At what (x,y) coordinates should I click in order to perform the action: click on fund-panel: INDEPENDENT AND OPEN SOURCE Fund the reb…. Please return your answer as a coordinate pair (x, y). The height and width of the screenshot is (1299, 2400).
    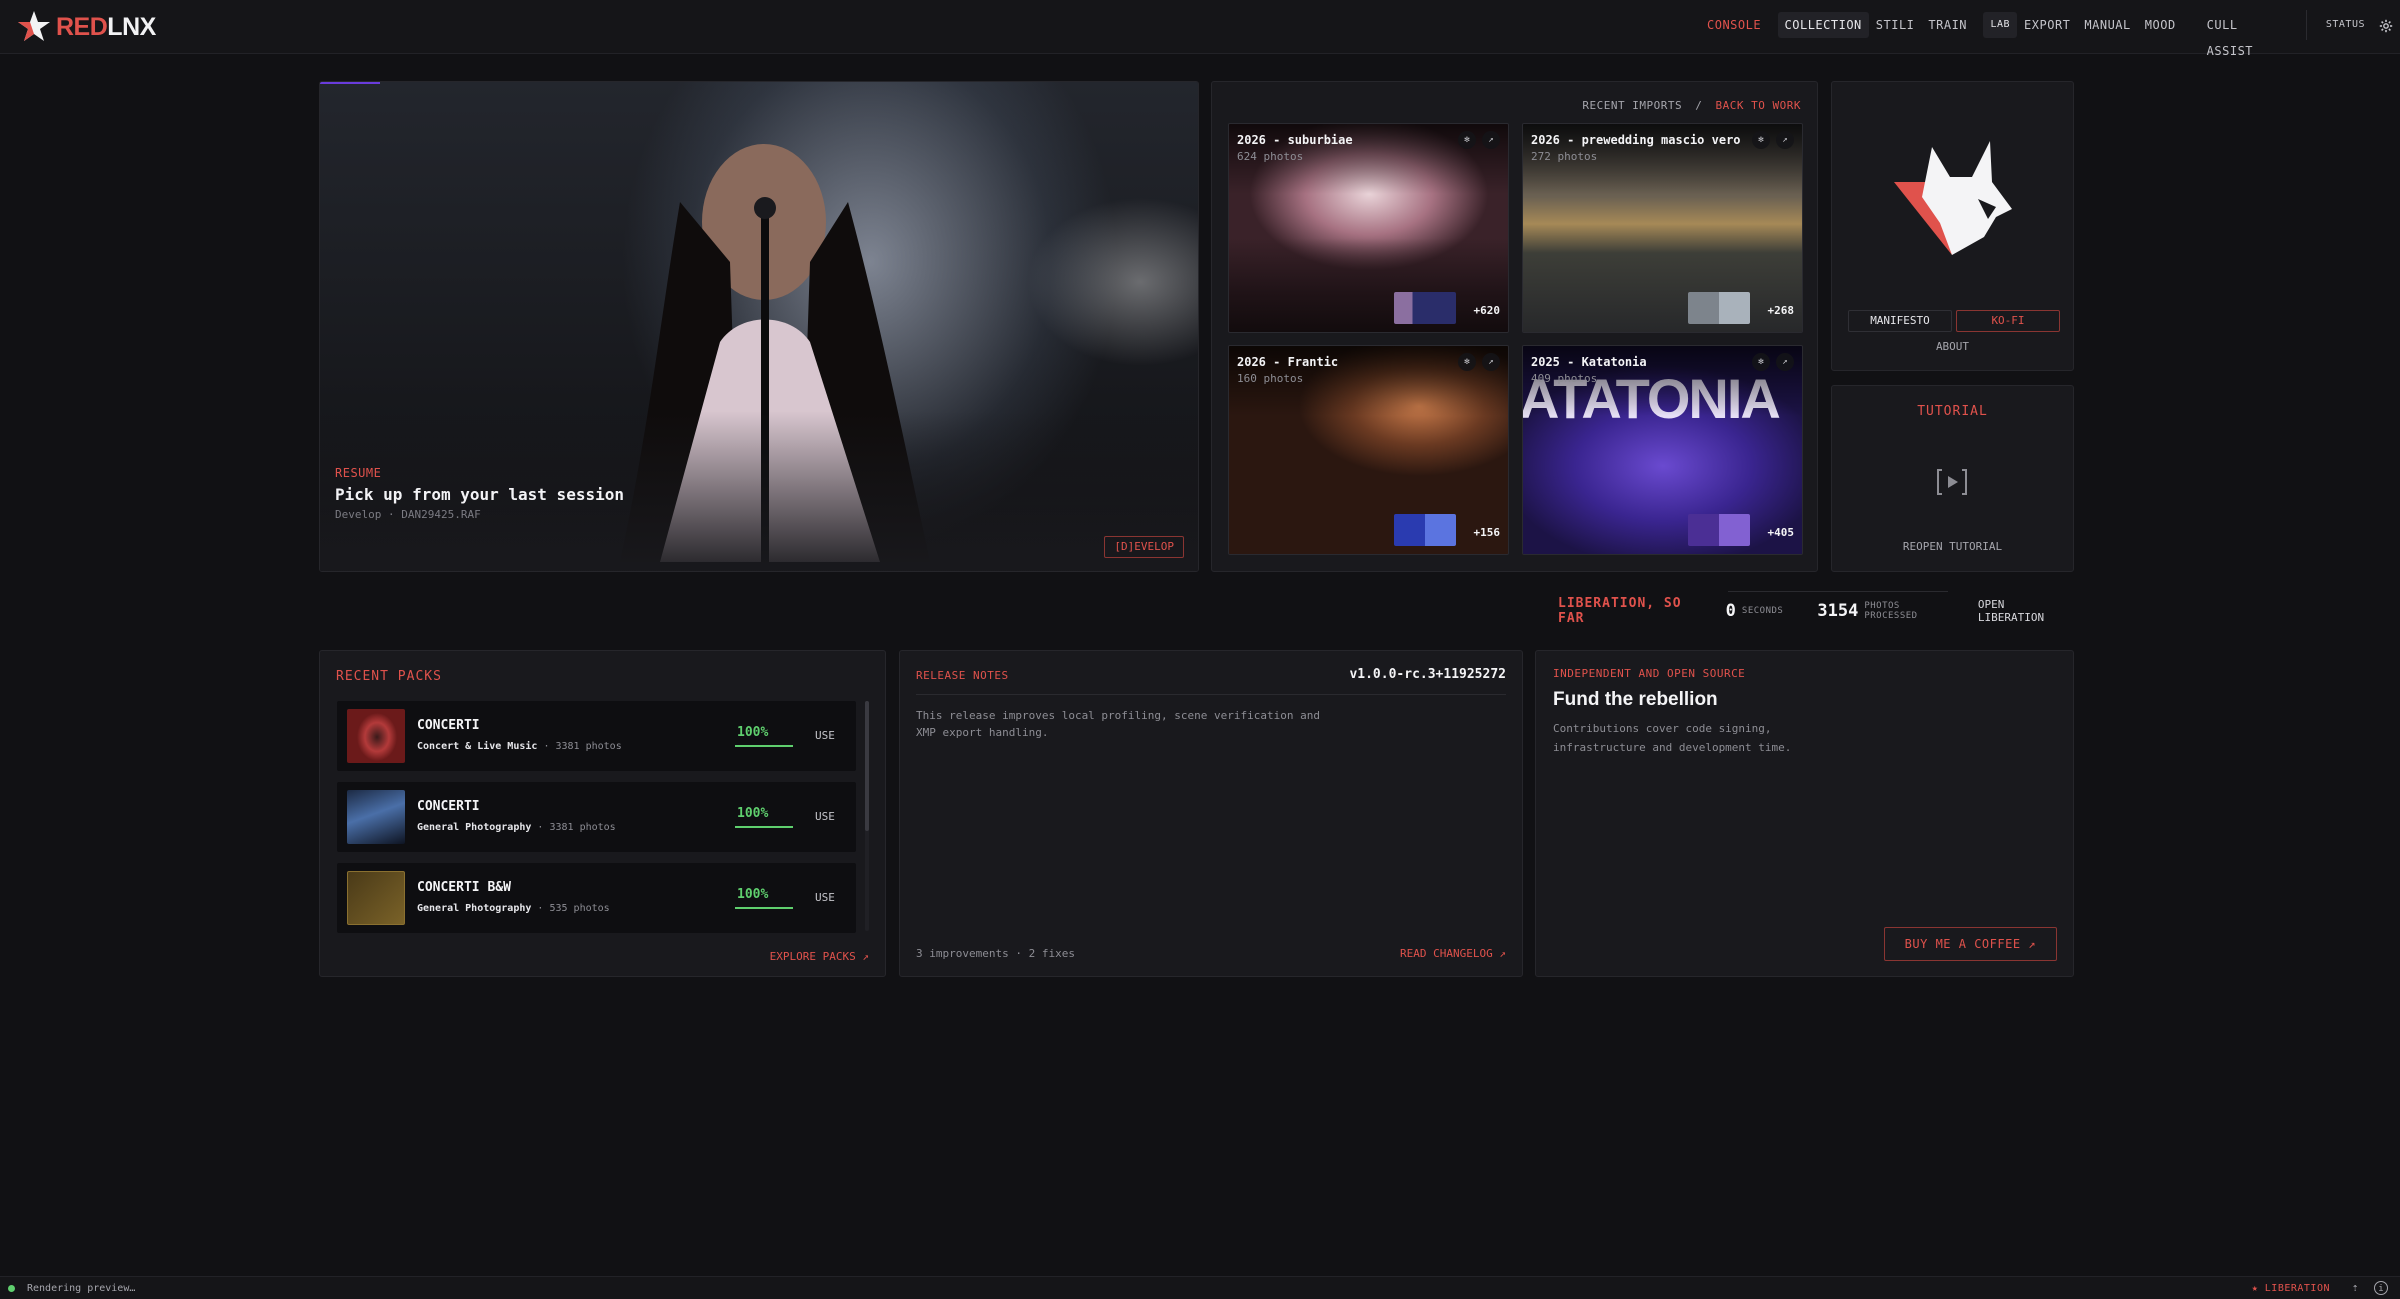
    Looking at the image, I should click on (1804, 813).